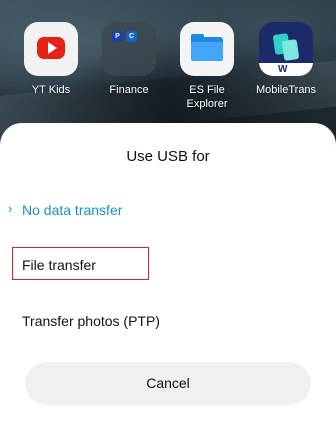 Image resolution: width=336 pixels, height=425 pixels. What do you see at coordinates (129, 49) in the screenshot?
I see `finance-folder-icon: P C` at bounding box center [129, 49].